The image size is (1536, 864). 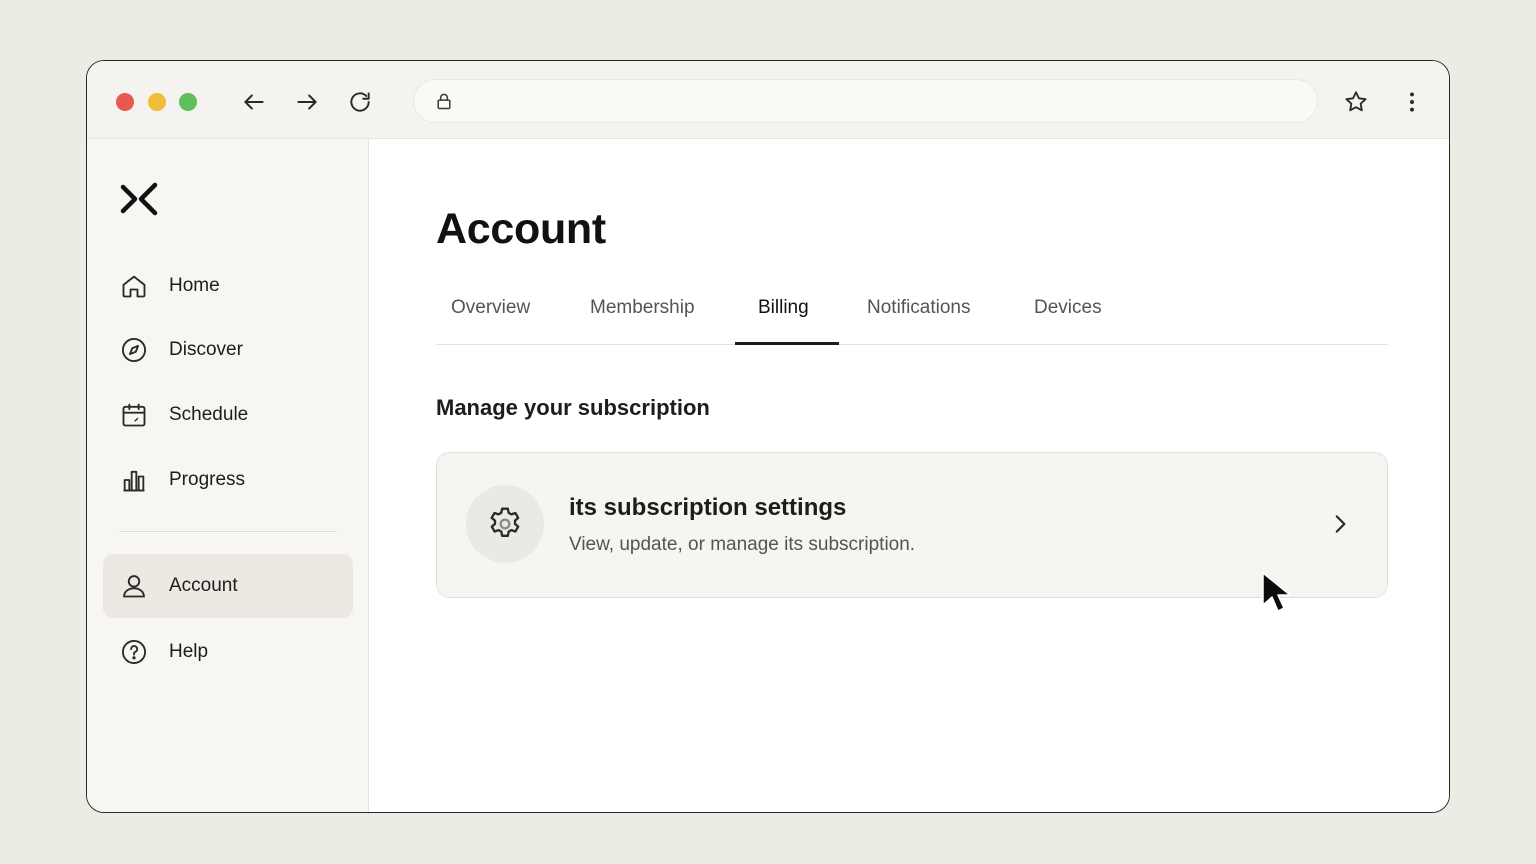 What do you see at coordinates (444, 101) in the screenshot?
I see `lock-icon` at bounding box center [444, 101].